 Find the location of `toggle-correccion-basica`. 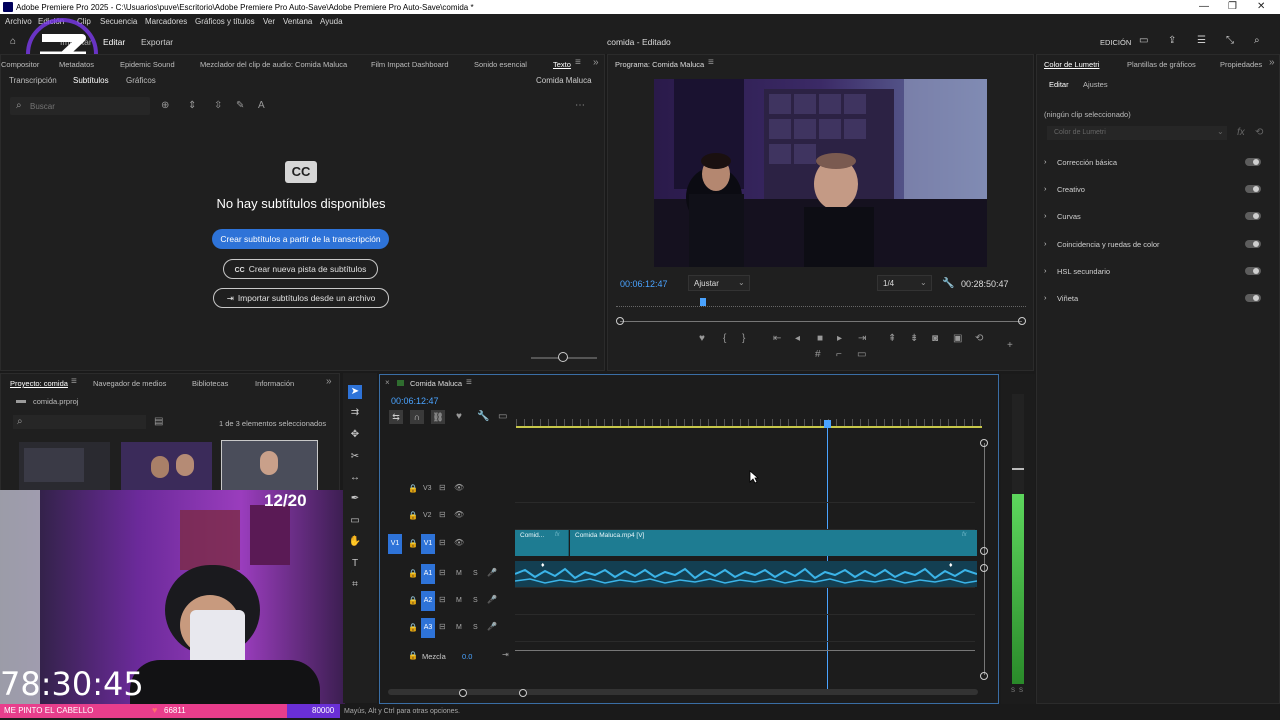

toggle-correccion-basica is located at coordinates (1253, 162).